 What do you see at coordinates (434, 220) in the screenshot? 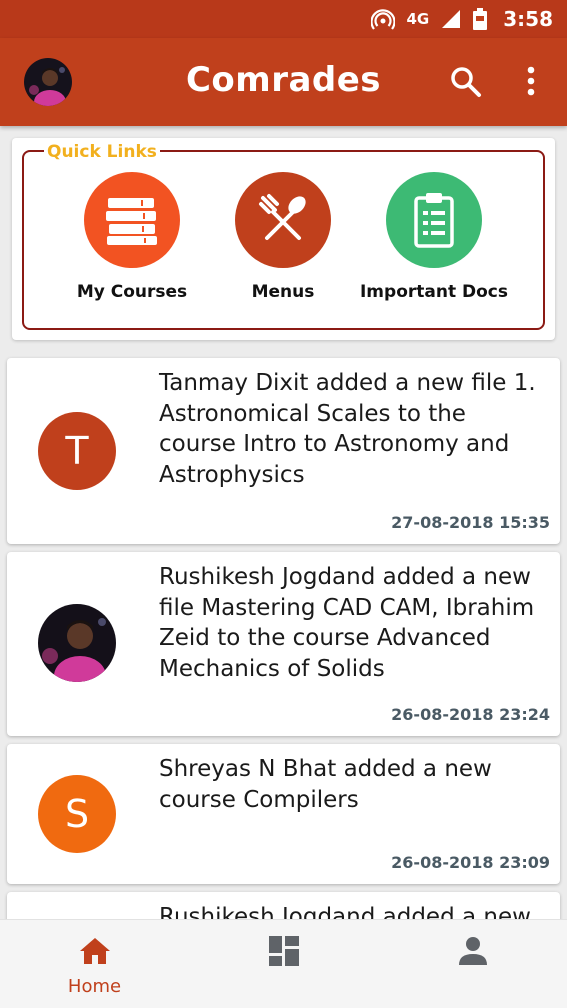
I see `clipboard-icon` at bounding box center [434, 220].